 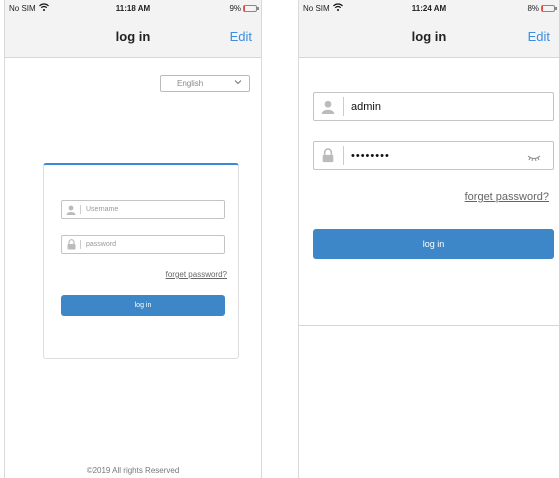 I want to click on copyright-footer: ©2019 All rights Reserved, so click(x=133, y=470).